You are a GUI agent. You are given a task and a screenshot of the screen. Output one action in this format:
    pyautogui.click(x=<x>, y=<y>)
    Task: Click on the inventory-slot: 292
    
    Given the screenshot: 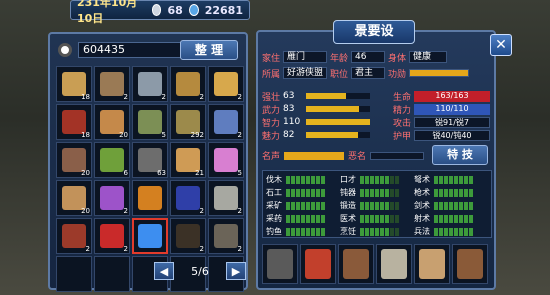 What is the action you would take?
    pyautogui.click(x=188, y=122)
    